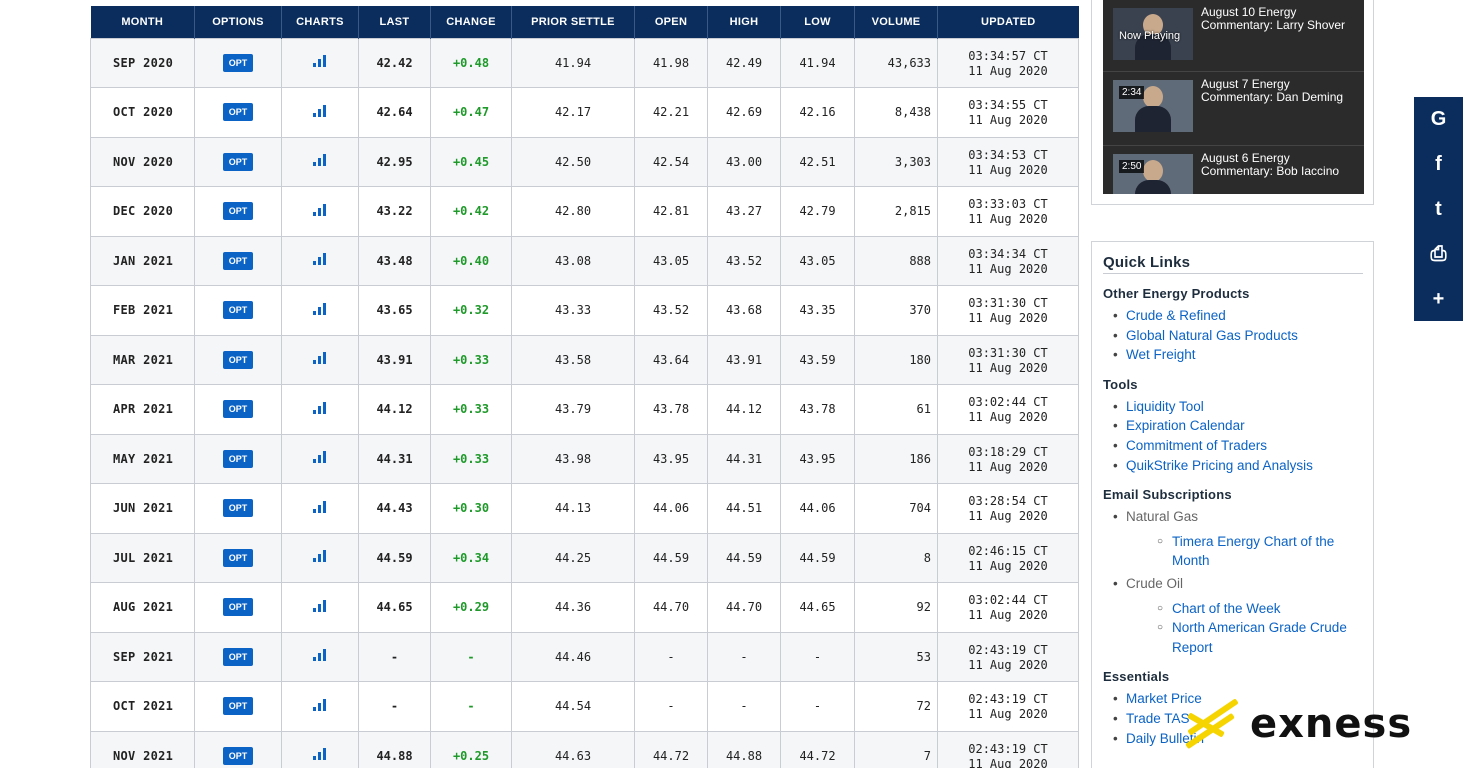  What do you see at coordinates (1235, 407) in the screenshot?
I see `link-liquidity-tool: Liquidity Tool` at bounding box center [1235, 407].